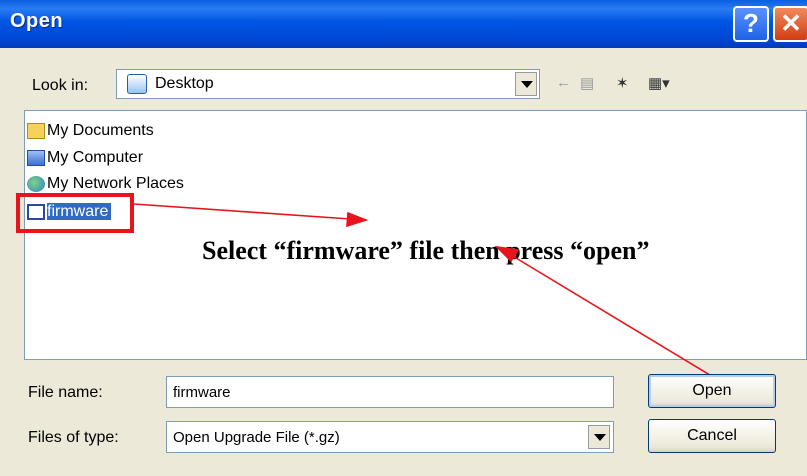 Image resolution: width=807 pixels, height=476 pixels. I want to click on file-type-label: Files of type:, so click(73, 437).